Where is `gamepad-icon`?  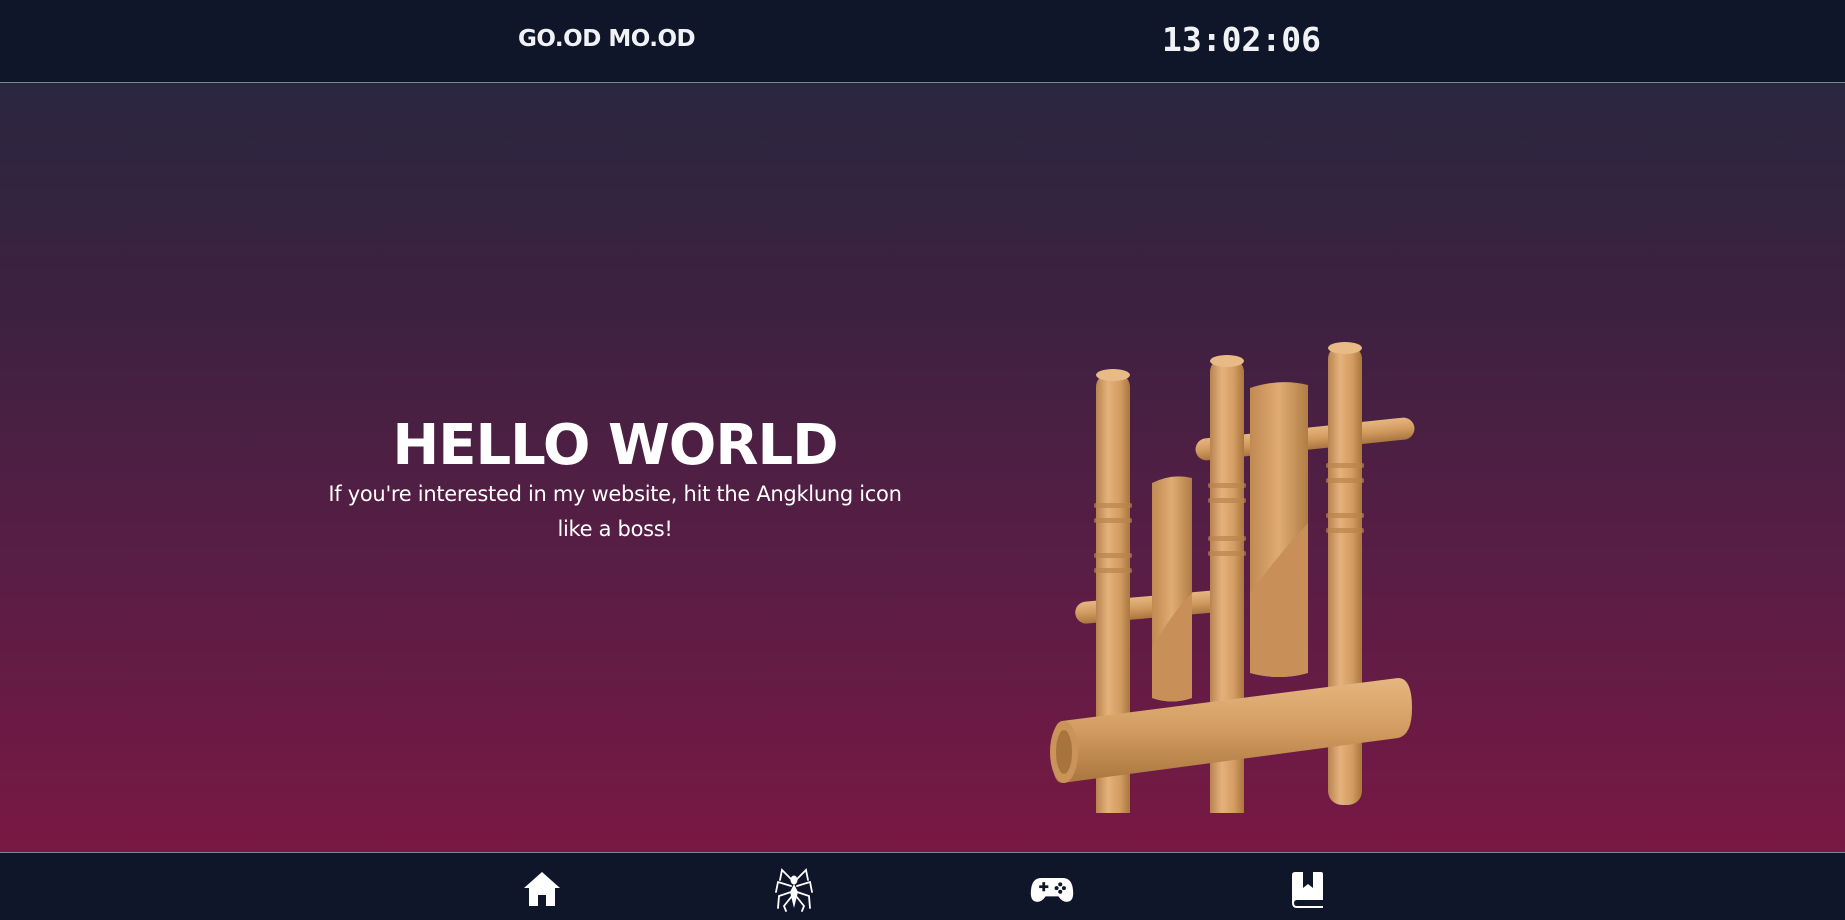
gamepad-icon is located at coordinates (1052, 890).